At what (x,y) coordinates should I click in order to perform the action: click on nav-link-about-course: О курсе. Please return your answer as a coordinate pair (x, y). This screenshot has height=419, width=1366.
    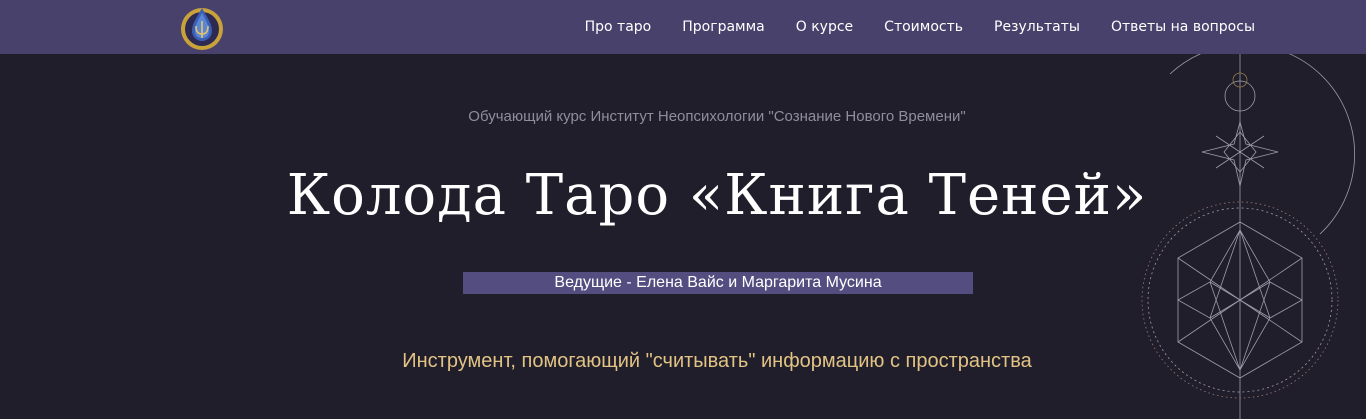
    Looking at the image, I should click on (824, 27).